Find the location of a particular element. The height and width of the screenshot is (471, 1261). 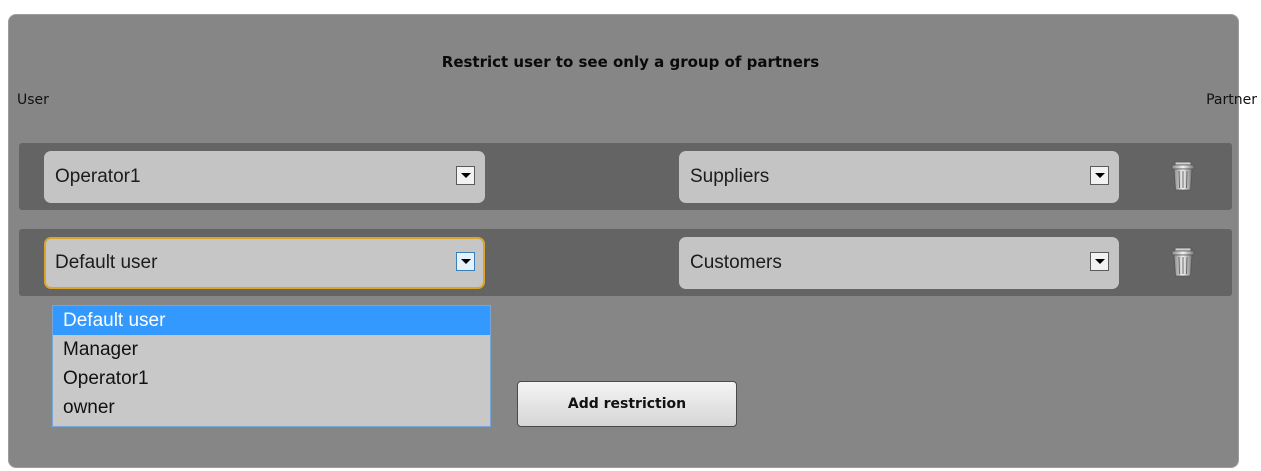

partner-select: Suppliers is located at coordinates (899, 177).